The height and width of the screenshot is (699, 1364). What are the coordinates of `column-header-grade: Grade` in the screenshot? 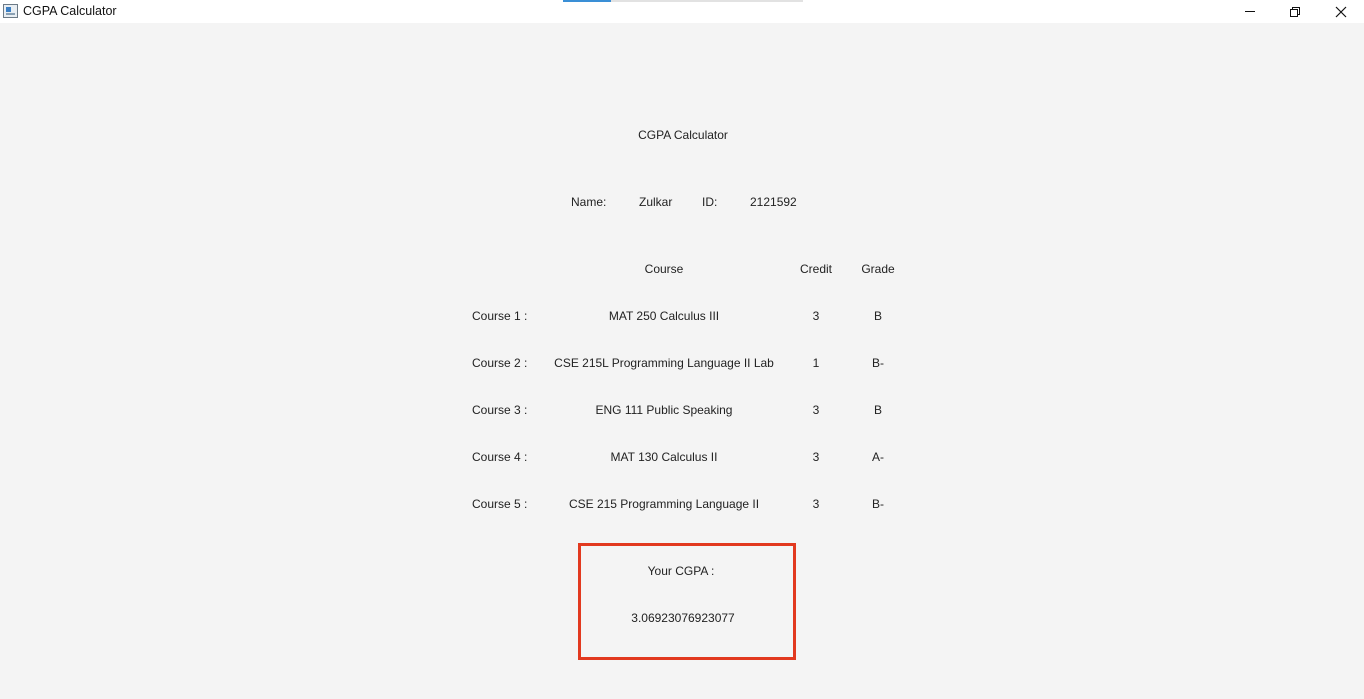 It's located at (878, 269).